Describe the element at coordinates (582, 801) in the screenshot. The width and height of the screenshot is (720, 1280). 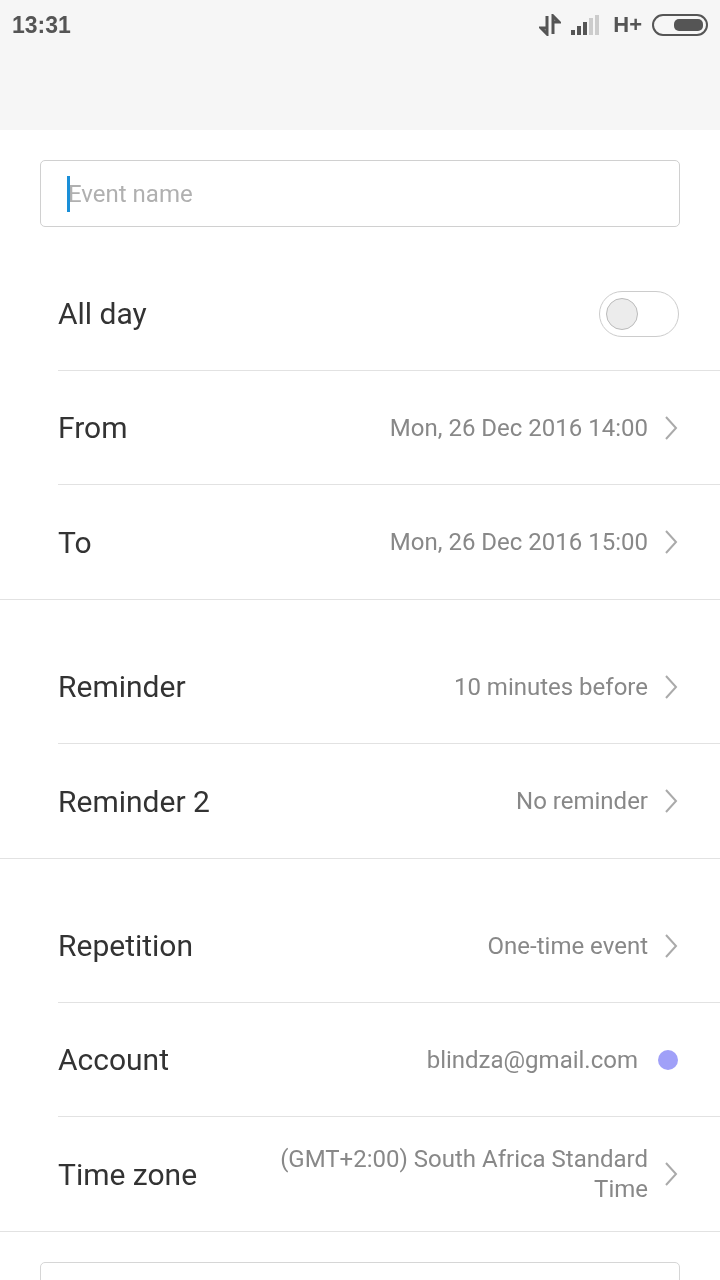
I see `row-value: No reminder` at that location.